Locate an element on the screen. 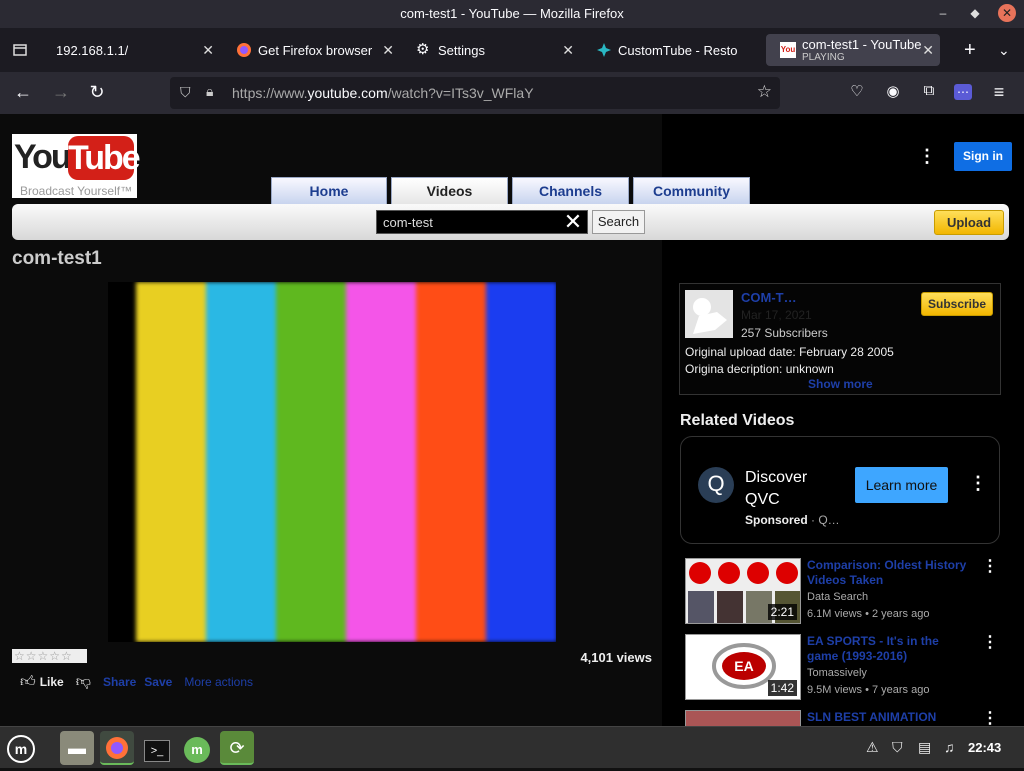 The image size is (1024, 771). nav-tab-channels: Channels is located at coordinates (570, 191).